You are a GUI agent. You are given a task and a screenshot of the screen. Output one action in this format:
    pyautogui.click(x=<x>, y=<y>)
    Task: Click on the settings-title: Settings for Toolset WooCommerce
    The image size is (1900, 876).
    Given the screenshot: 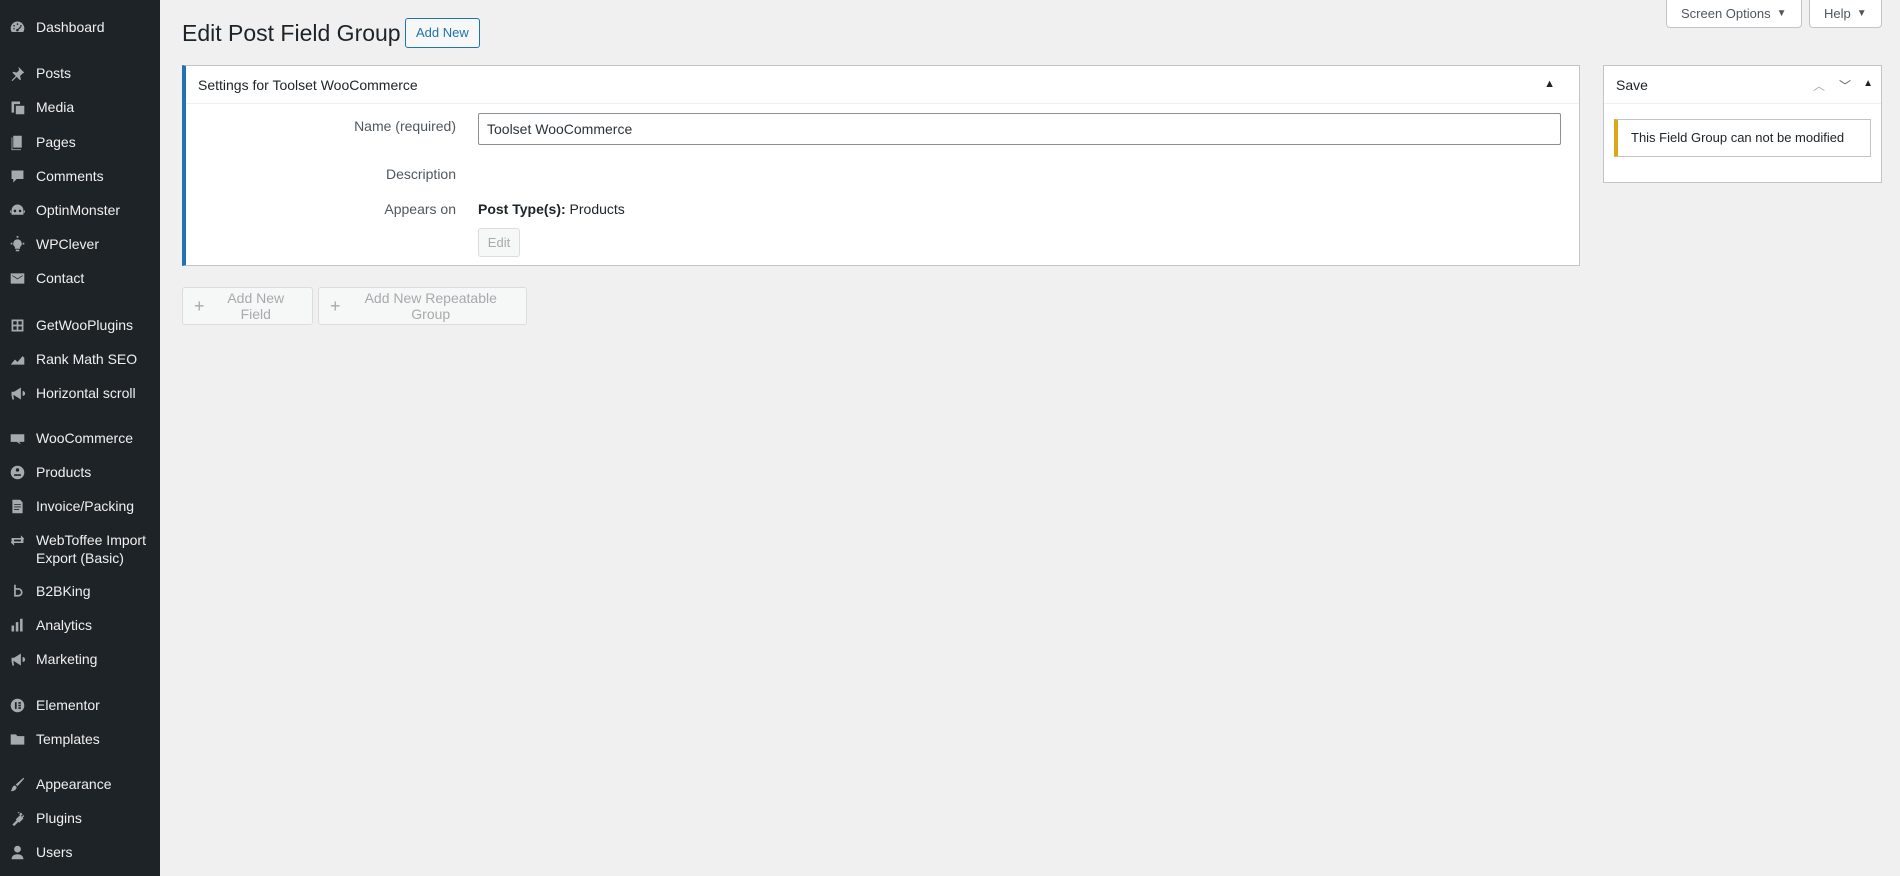 What is the action you would take?
    pyautogui.click(x=308, y=84)
    